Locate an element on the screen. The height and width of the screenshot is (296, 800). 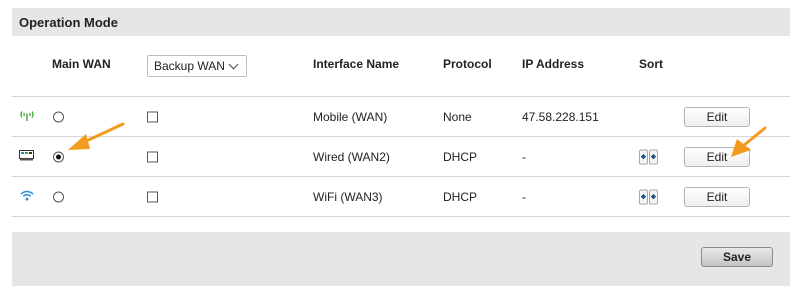
main-wan-header: Main WAN is located at coordinates (81, 64).